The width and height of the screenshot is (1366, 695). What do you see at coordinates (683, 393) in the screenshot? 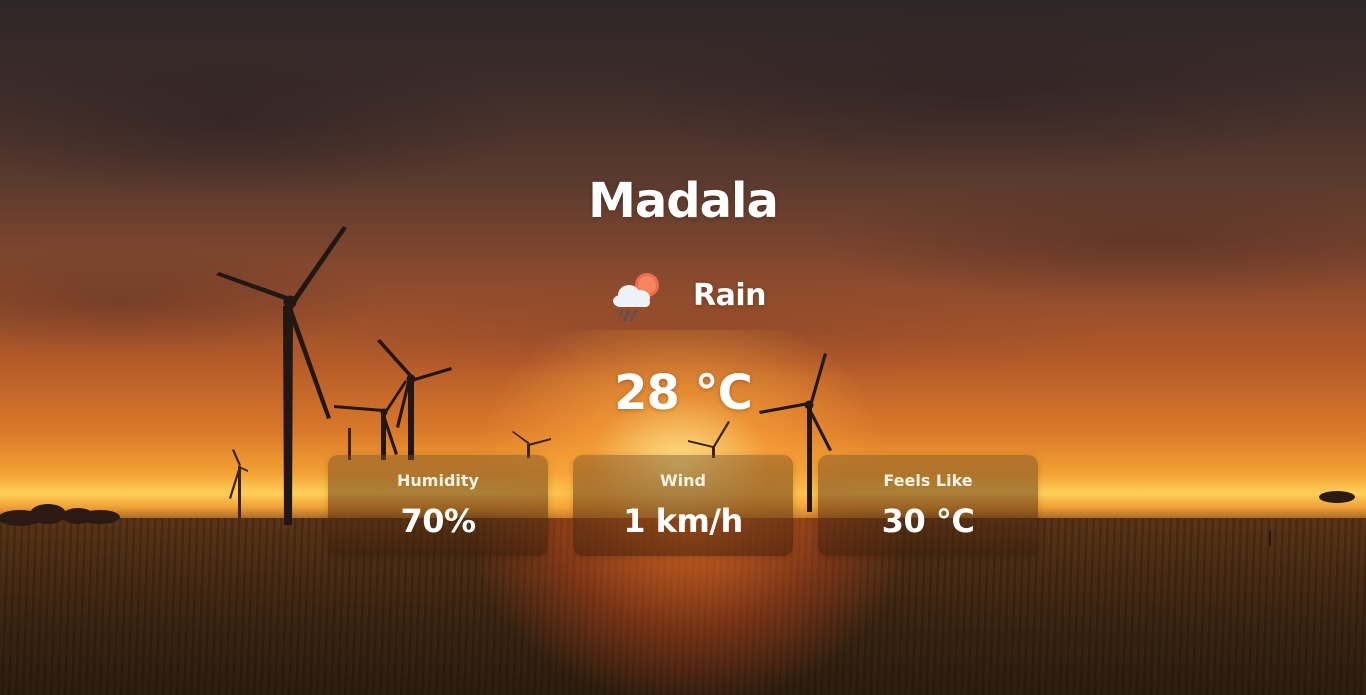
I see `current-temperature: 28 °C` at bounding box center [683, 393].